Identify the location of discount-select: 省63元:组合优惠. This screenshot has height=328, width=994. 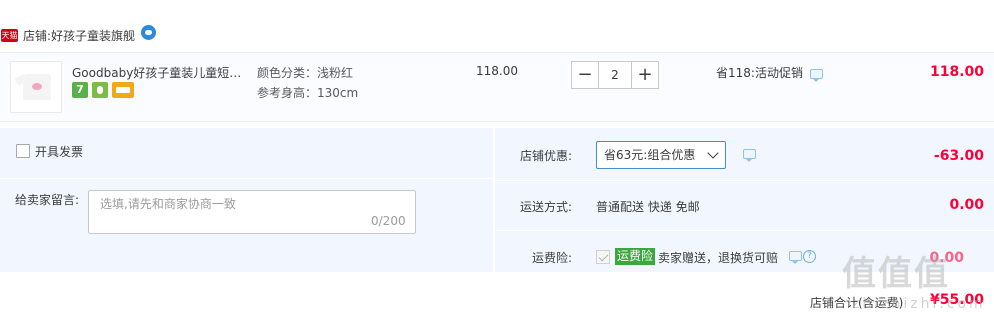
(661, 155).